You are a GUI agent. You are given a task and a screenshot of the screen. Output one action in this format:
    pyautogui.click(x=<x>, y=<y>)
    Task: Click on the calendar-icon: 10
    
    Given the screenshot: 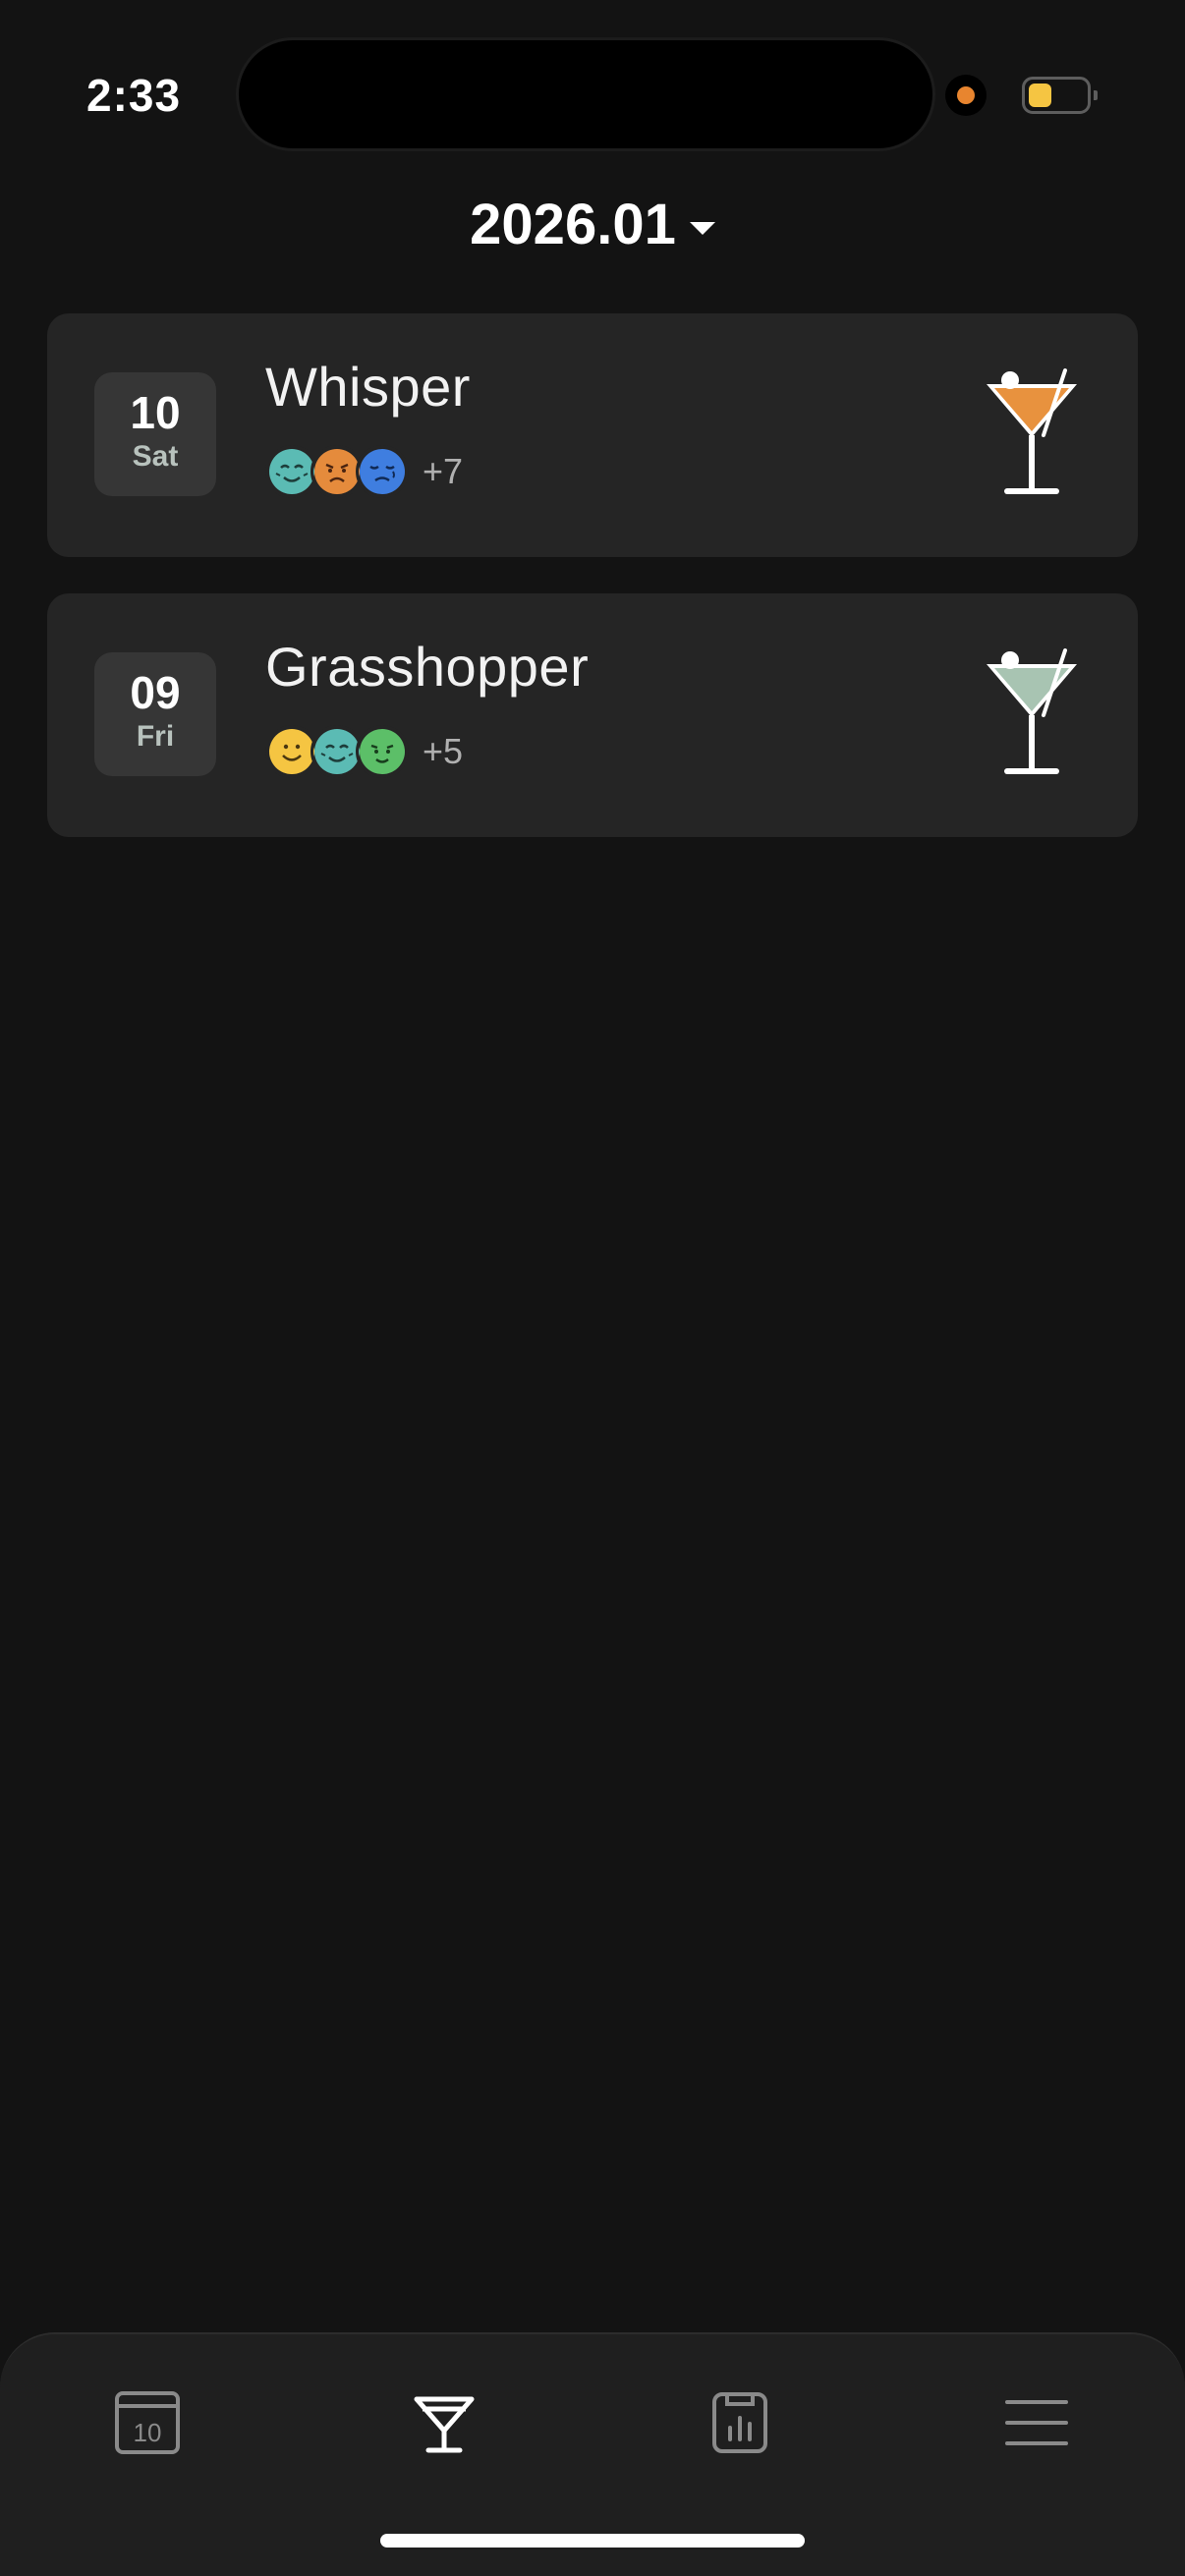 What is the action you would take?
    pyautogui.click(x=148, y=2422)
    